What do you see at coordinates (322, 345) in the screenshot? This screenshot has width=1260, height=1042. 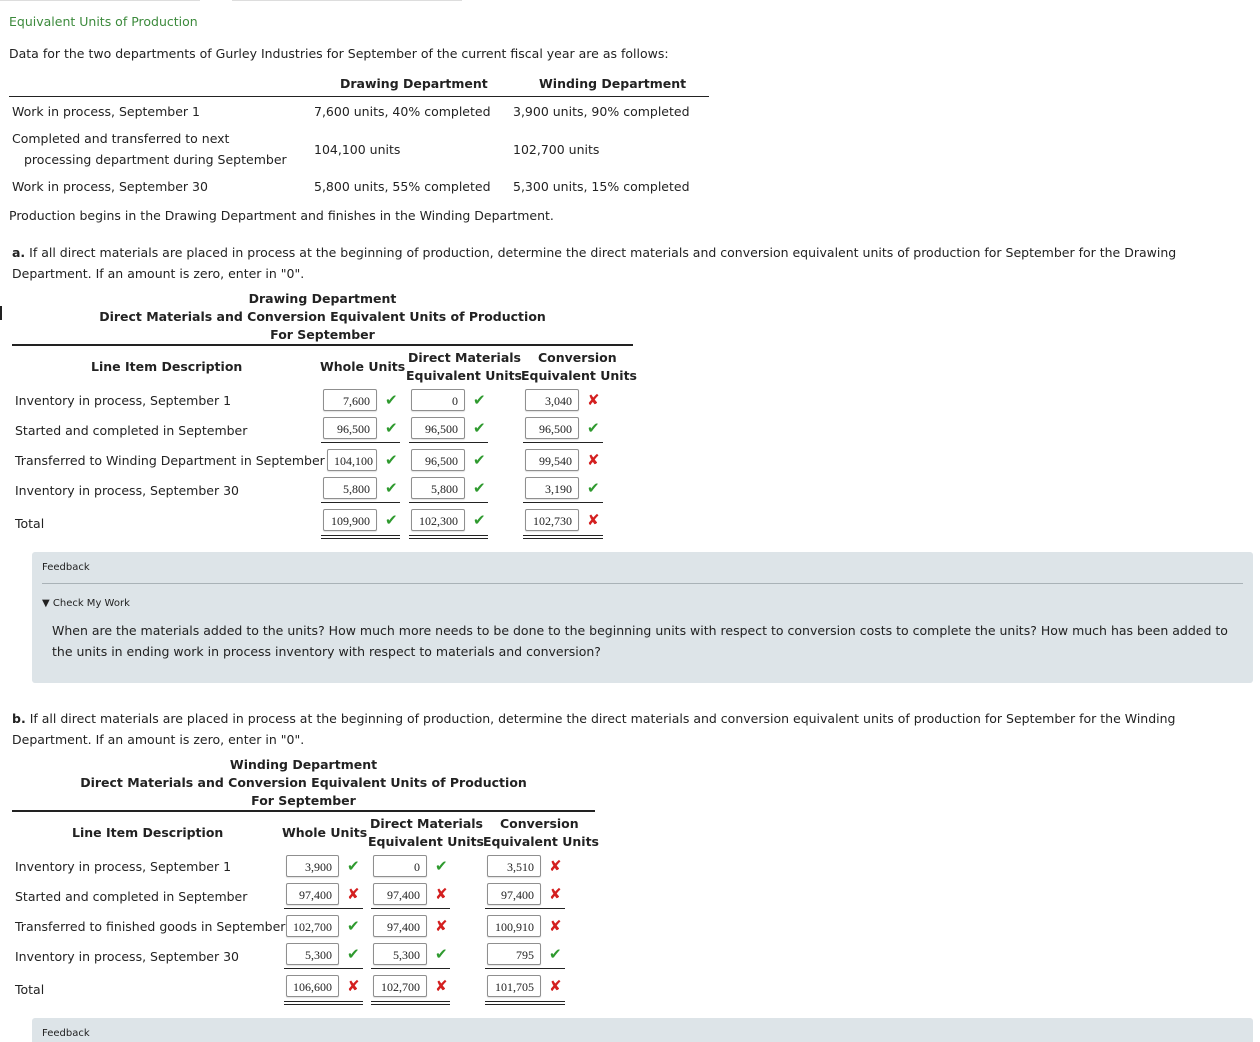 I see `part-a-rule` at bounding box center [322, 345].